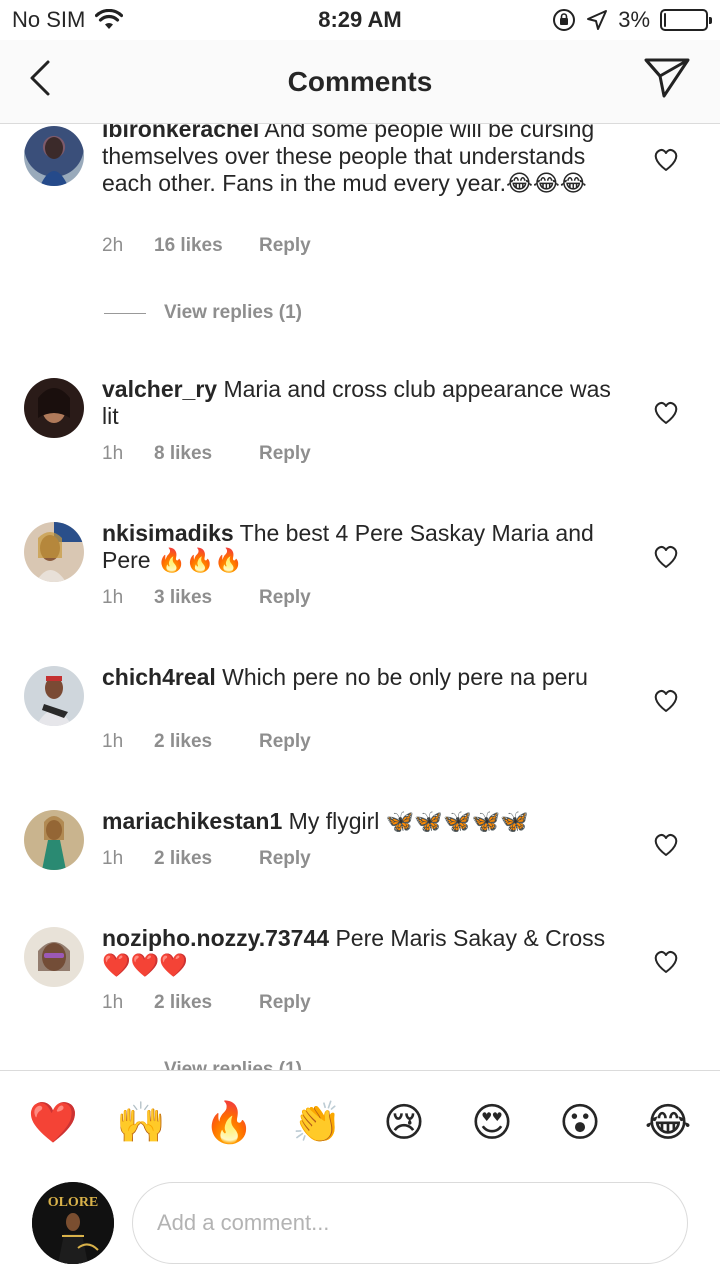  Describe the element at coordinates (159, 677) in the screenshot. I see `comment-username: chich4real` at that location.